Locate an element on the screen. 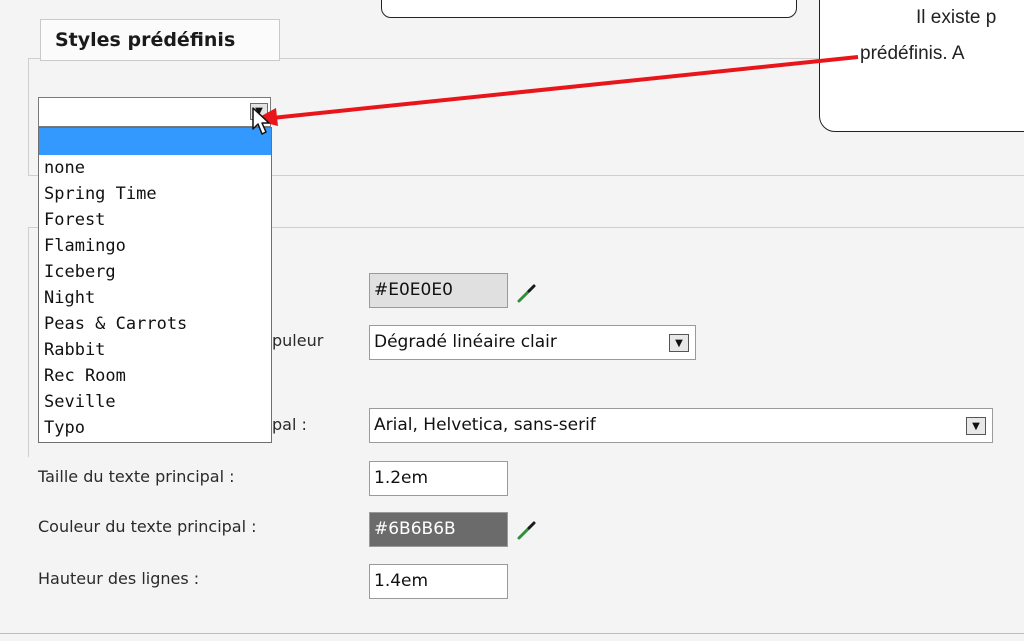 Image resolution: width=1024 pixels, height=641 pixels. text-color-input: #6B6B6B is located at coordinates (438, 529).